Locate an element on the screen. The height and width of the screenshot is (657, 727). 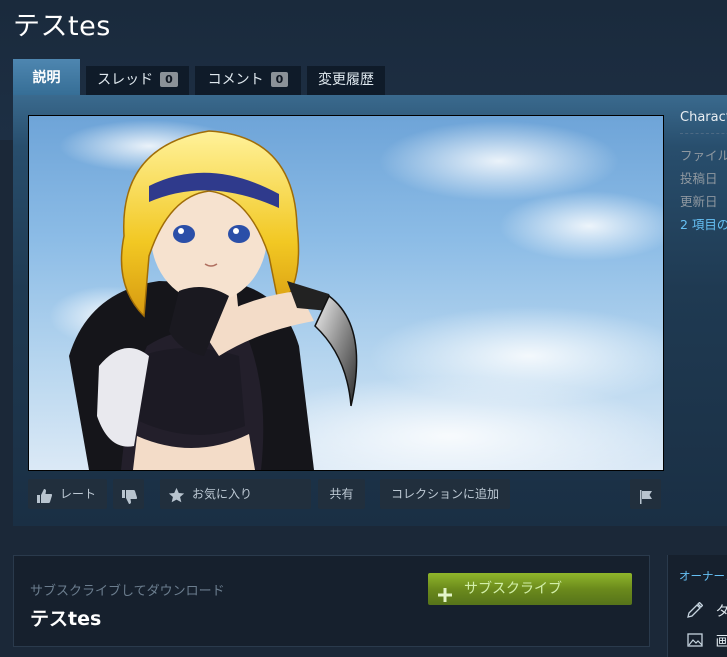
tab-threads: スレッド 0 is located at coordinates (137, 80).